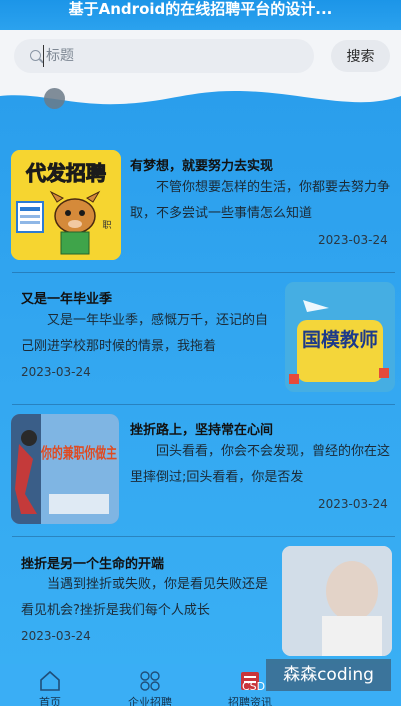 The height and width of the screenshot is (706, 401). What do you see at coordinates (360, 56) in the screenshot?
I see `search-button: 搜索` at bounding box center [360, 56].